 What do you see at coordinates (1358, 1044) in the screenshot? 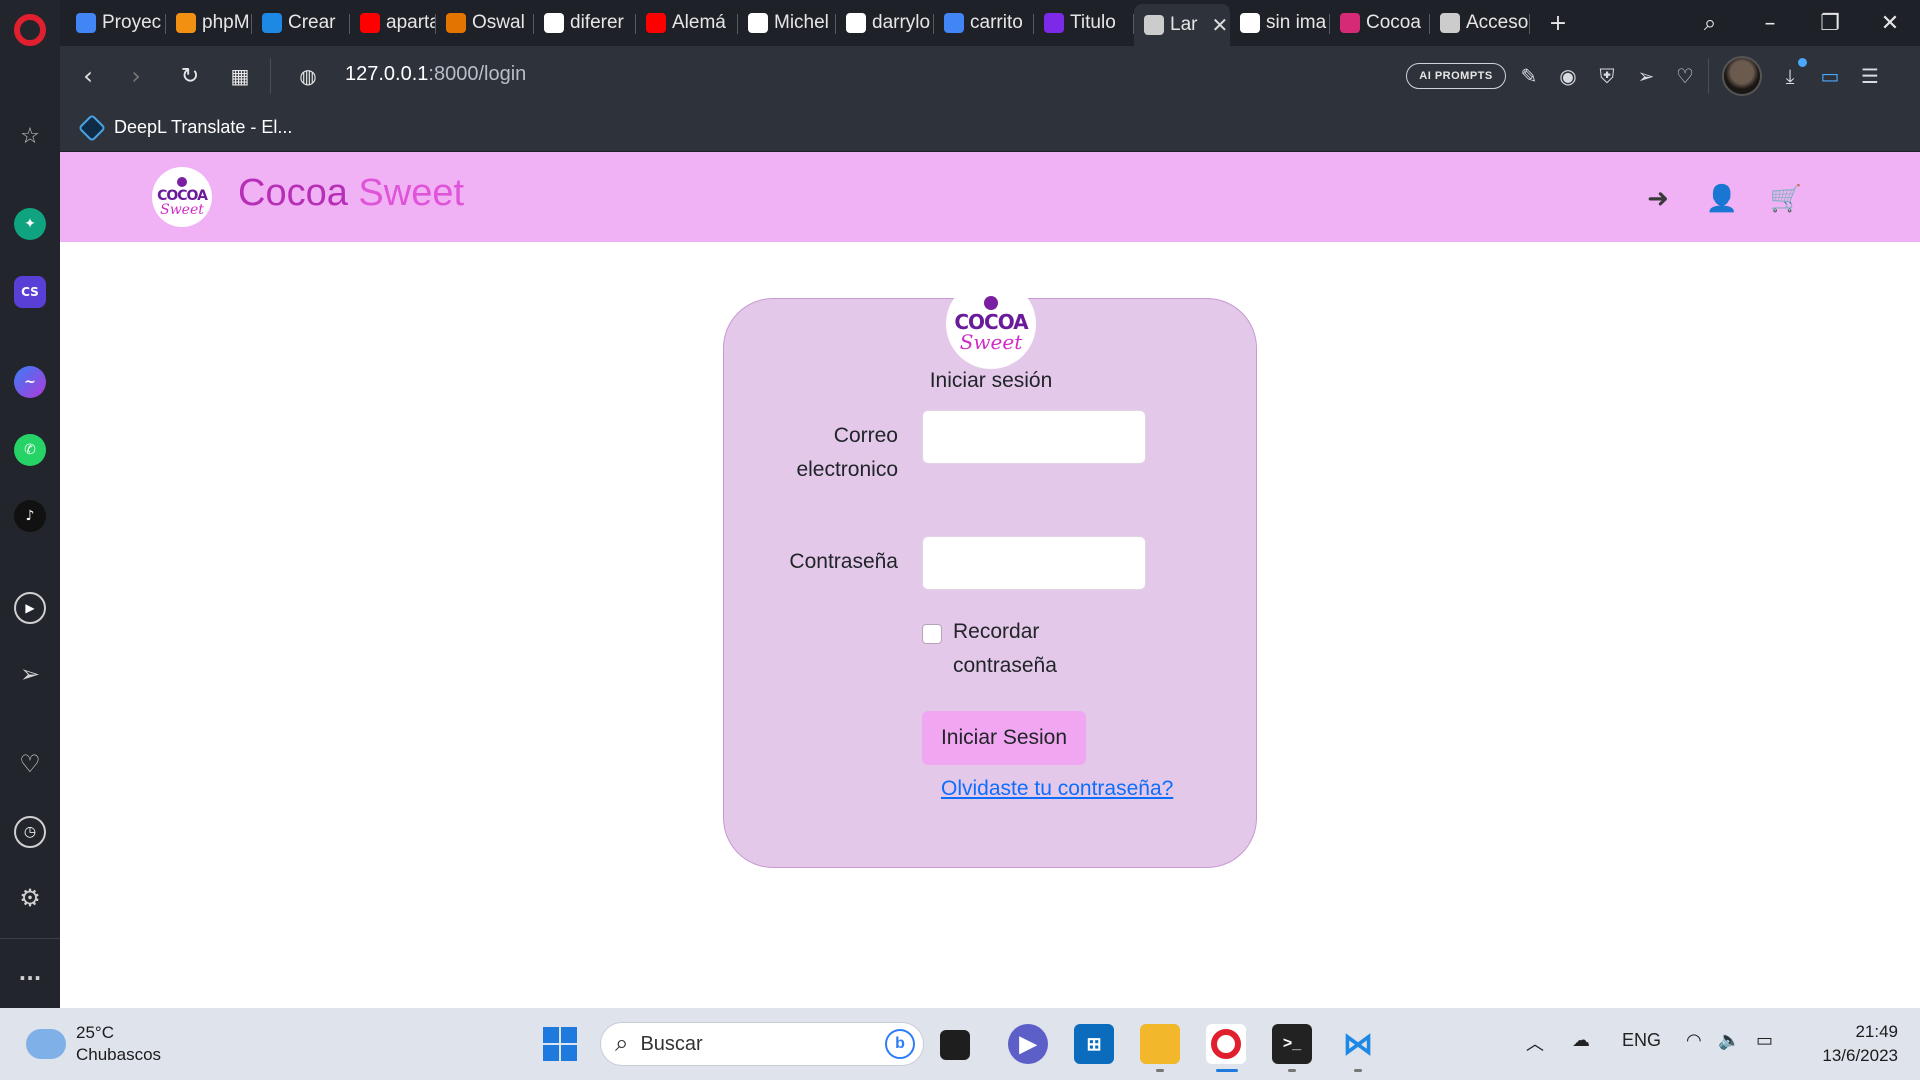
I see `vscode-icon: ⋈` at bounding box center [1358, 1044].